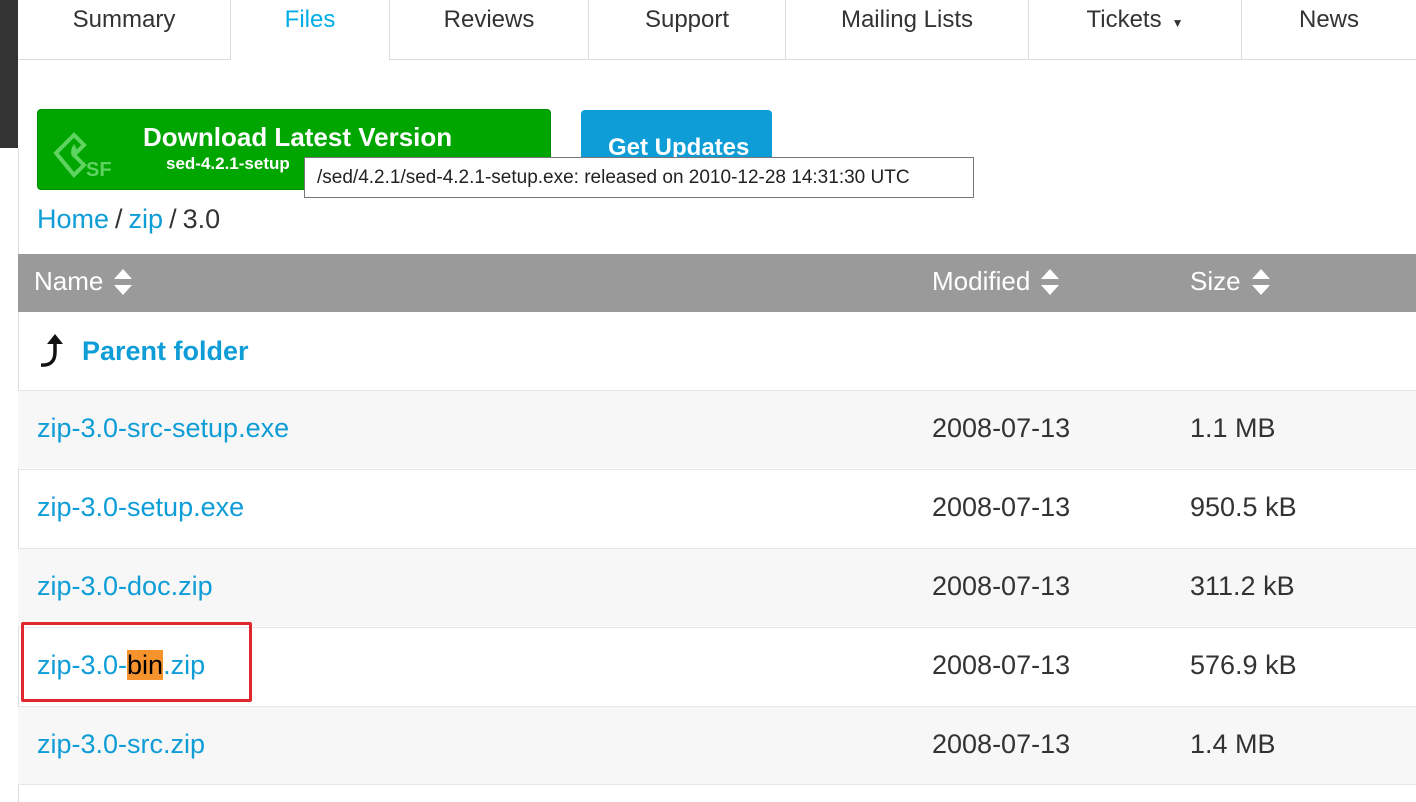 This screenshot has width=1416, height=802. I want to click on file-link: zip-3.0-src.zip, so click(121, 744).